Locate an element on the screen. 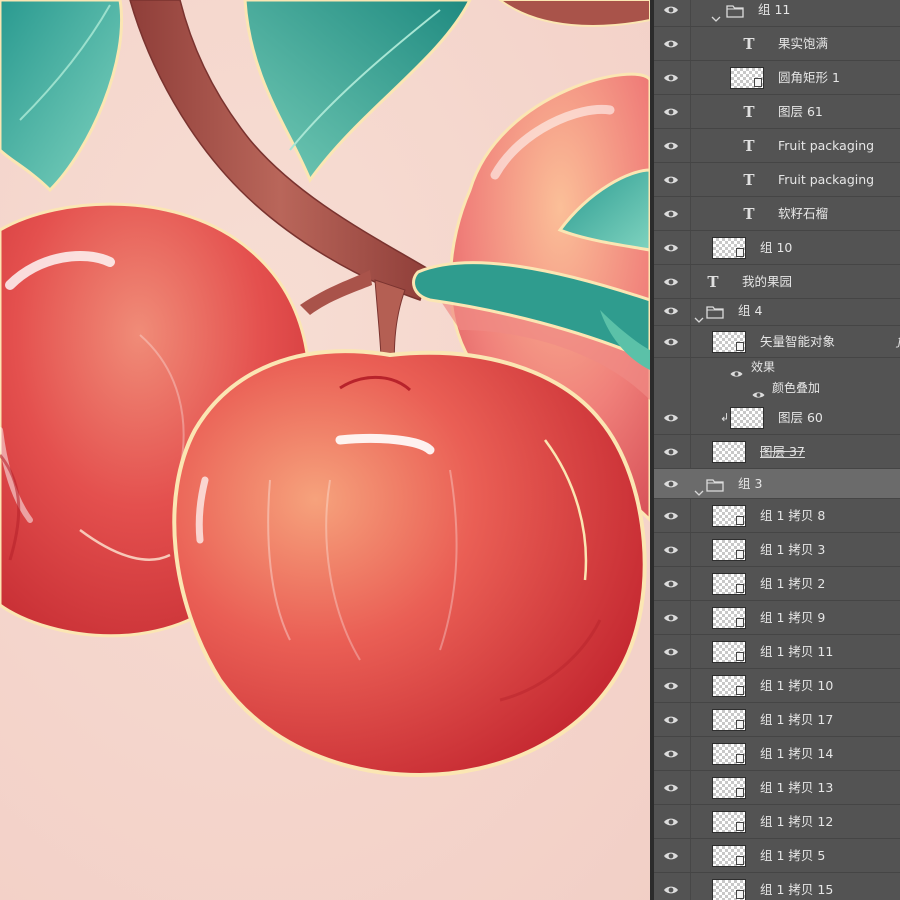 This screenshot has width=900, height=900. layer-name-label: 组 1 拷贝 8 is located at coordinates (792, 516).